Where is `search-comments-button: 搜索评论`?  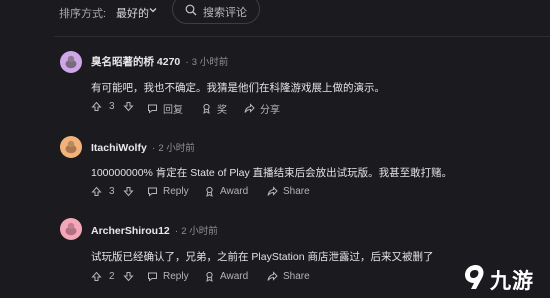 search-comments-button: 搜索评论 is located at coordinates (216, 12).